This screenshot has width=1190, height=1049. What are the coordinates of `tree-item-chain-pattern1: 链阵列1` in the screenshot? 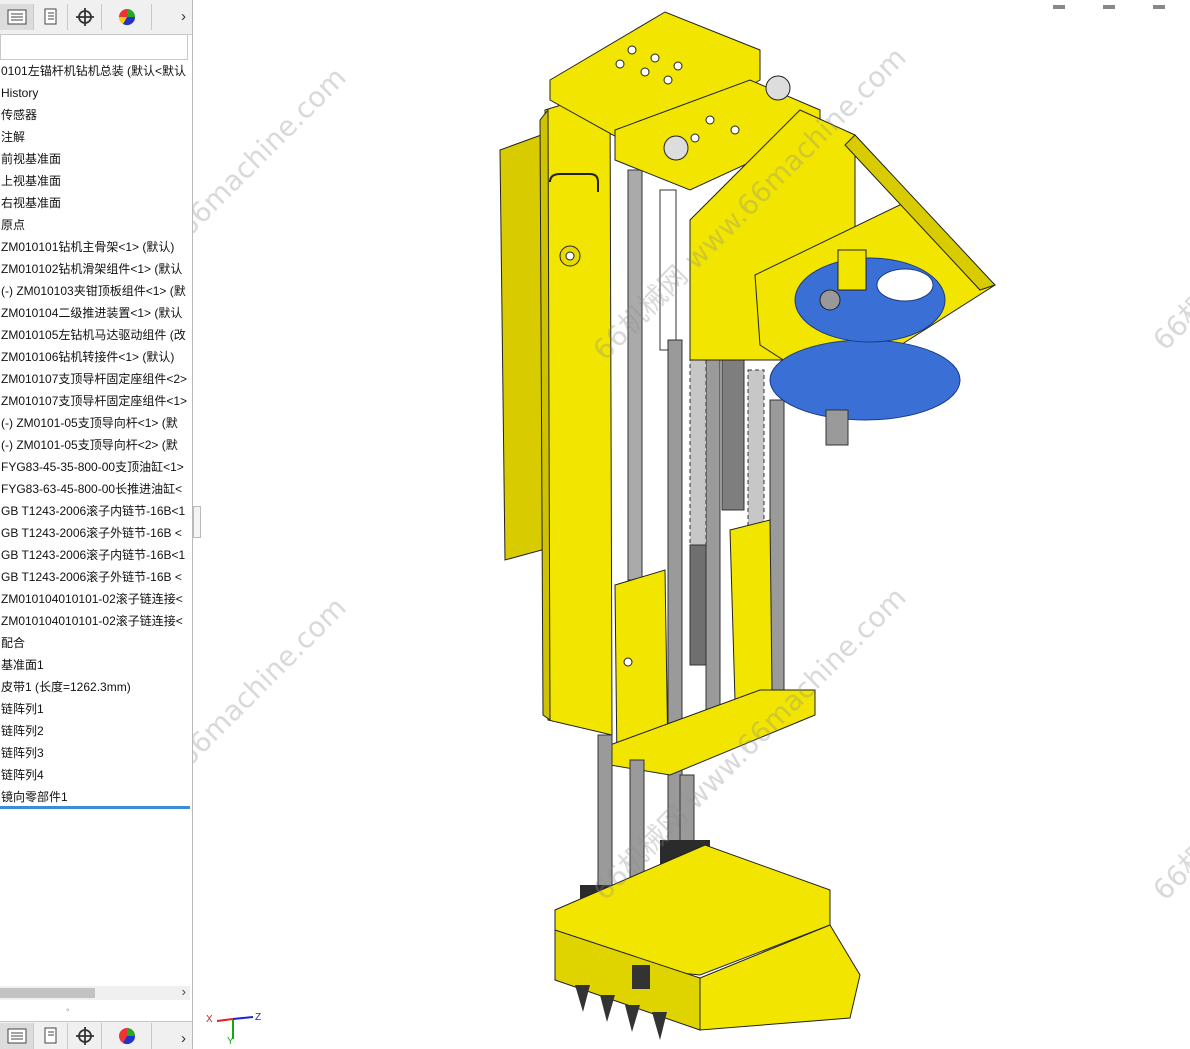 It's located at (95, 709).